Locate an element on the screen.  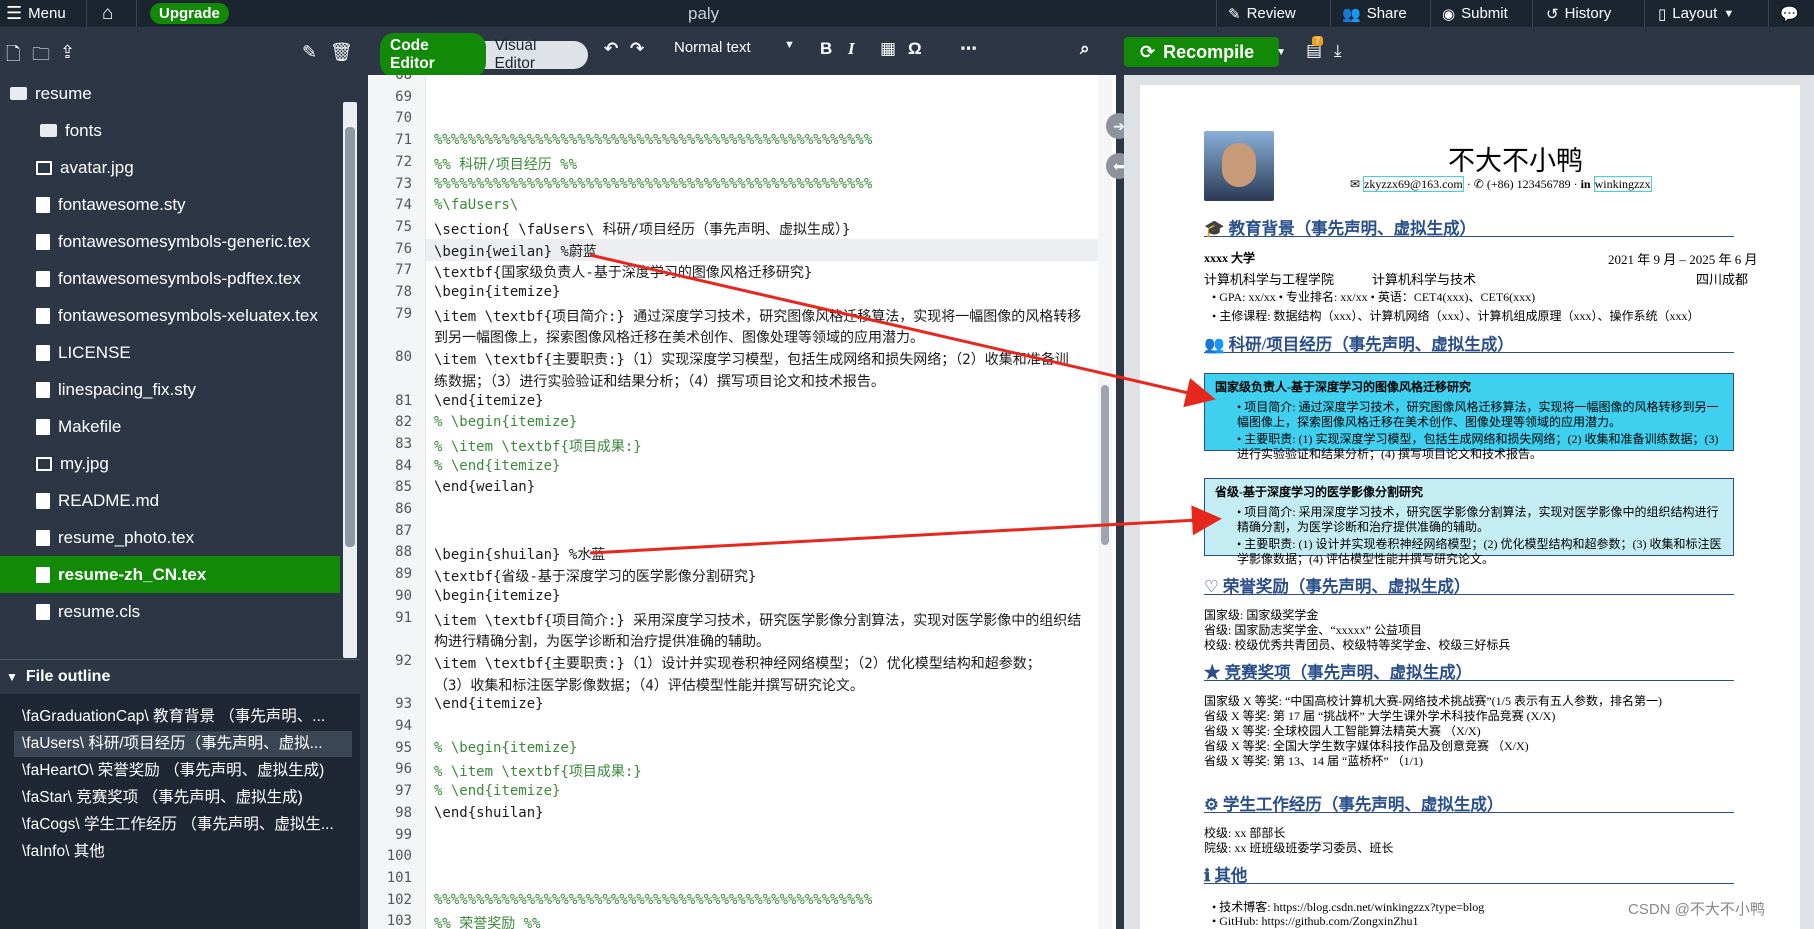
code-line: \section{ \faUsers\ 科研/项目经历（事先声明、虚拟生成）} is located at coordinates (642, 229).